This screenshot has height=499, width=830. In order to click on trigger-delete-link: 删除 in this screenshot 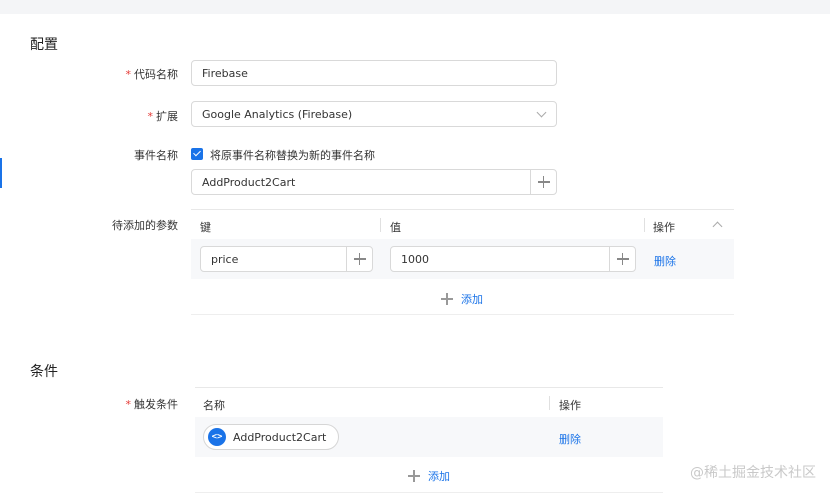, I will do `click(570, 439)`.